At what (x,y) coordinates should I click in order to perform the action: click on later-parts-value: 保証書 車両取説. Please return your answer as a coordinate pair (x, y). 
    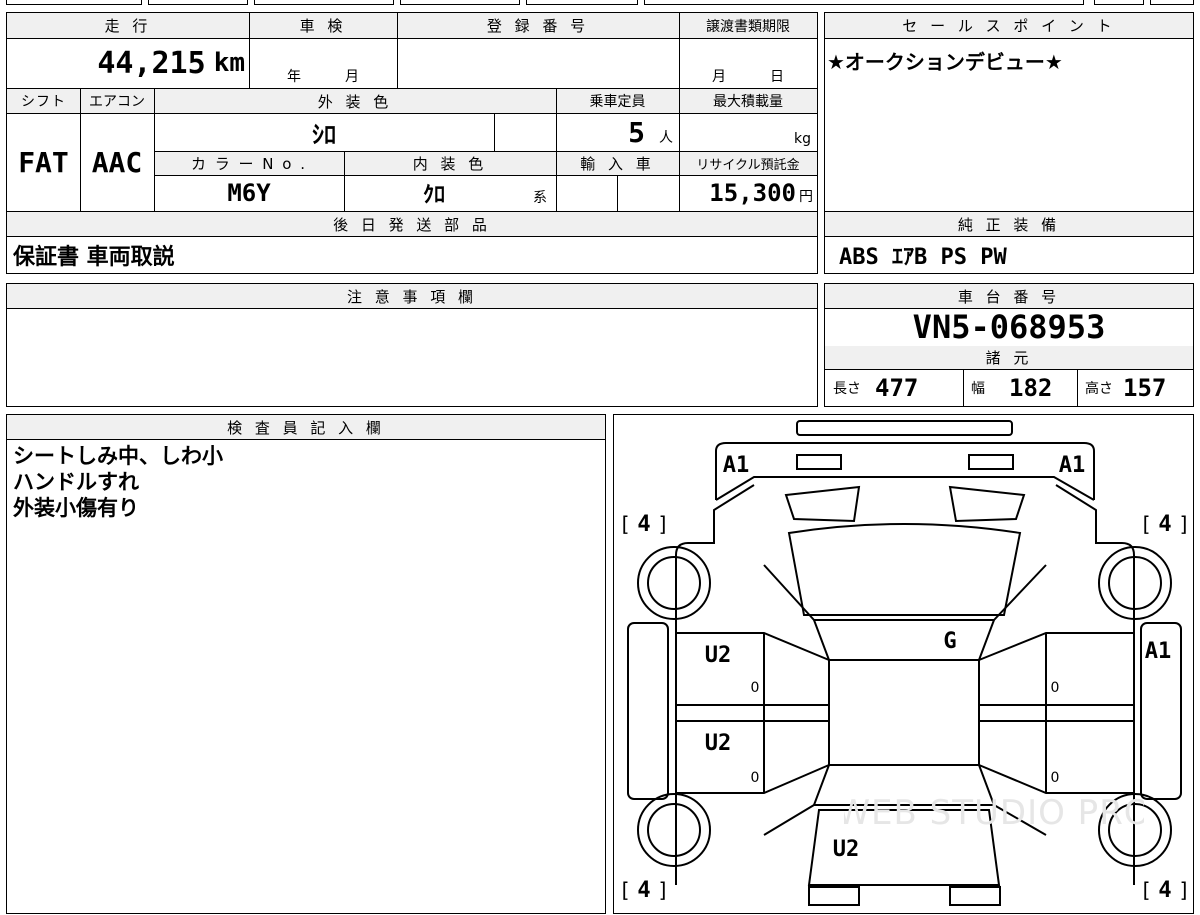
    Looking at the image, I should click on (94, 257).